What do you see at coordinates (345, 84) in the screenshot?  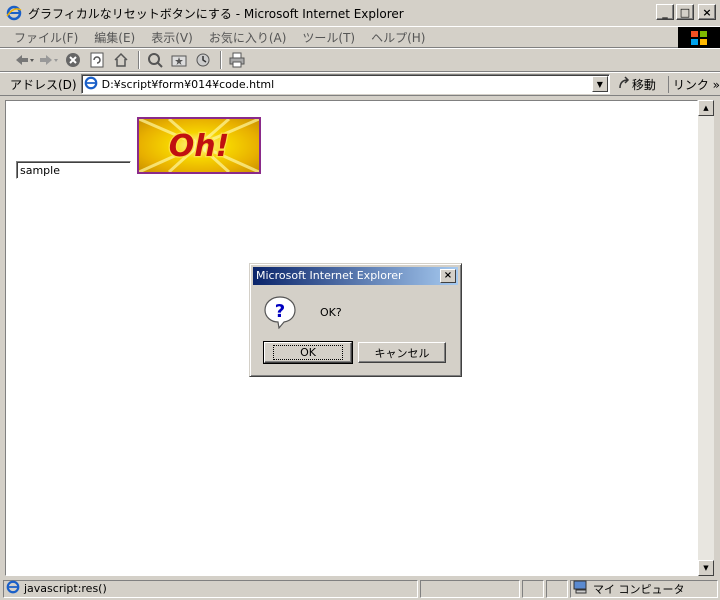 I see `address-input: D:¥script¥form¥014¥code.html ▼` at bounding box center [345, 84].